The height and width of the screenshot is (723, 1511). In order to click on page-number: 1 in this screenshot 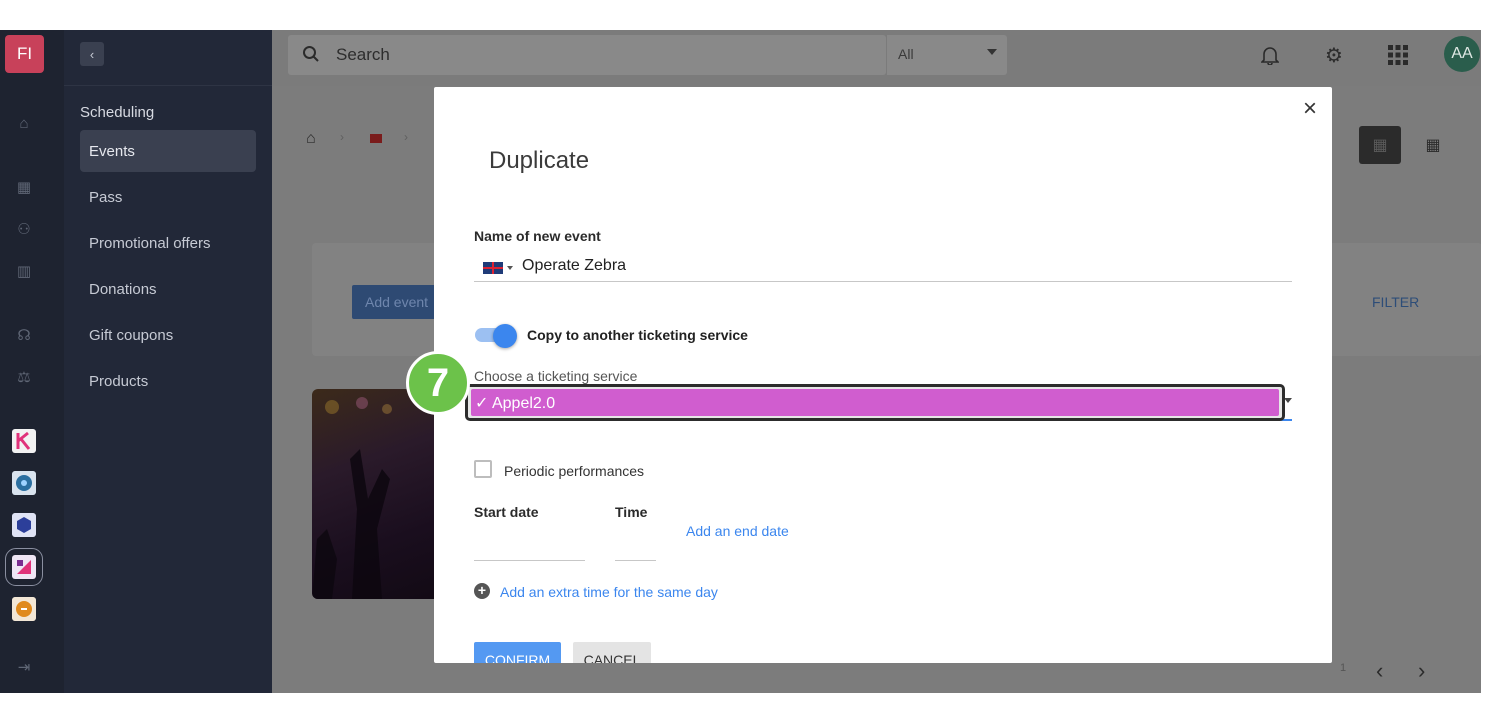, I will do `click(1343, 668)`.